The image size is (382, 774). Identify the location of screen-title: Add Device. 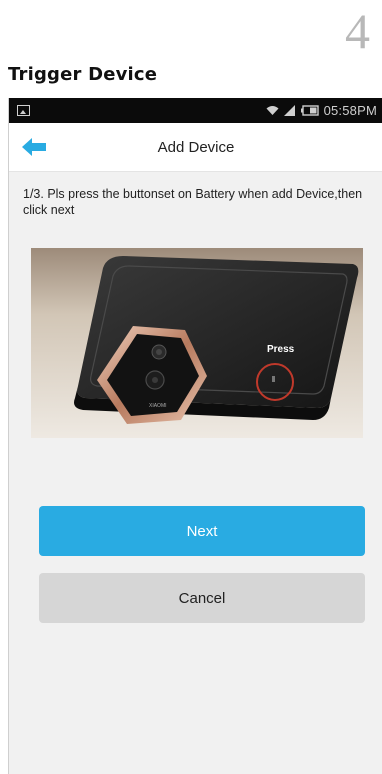
(196, 147).